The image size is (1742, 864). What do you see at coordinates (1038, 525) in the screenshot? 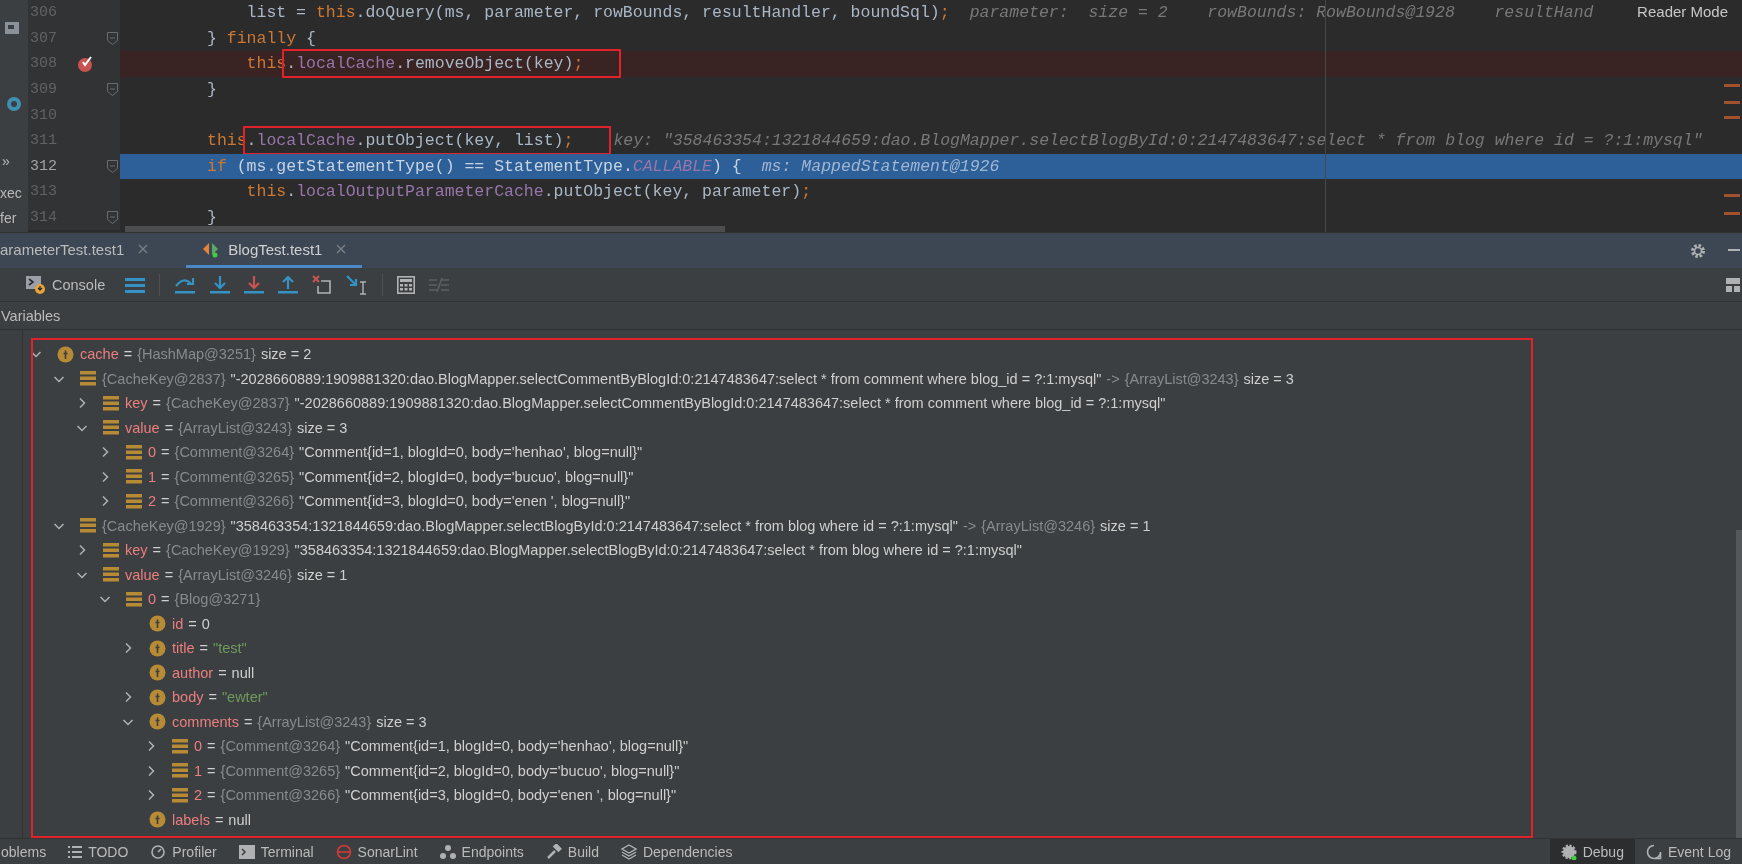
I see `value-type: {ArrayList@3246}` at bounding box center [1038, 525].